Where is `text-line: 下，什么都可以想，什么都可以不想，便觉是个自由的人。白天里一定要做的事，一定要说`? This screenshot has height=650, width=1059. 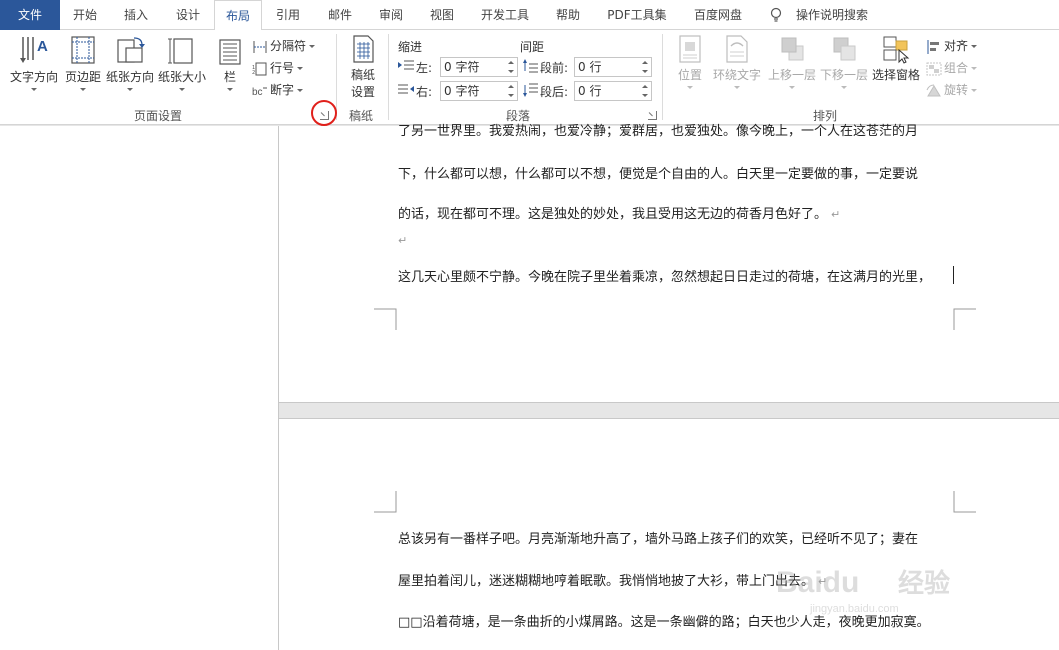
text-line: 下，什么都可以想，什么都可以不想，便觉是个自由的人。白天里一定要做的事，一定要说 is located at coordinates (658, 174).